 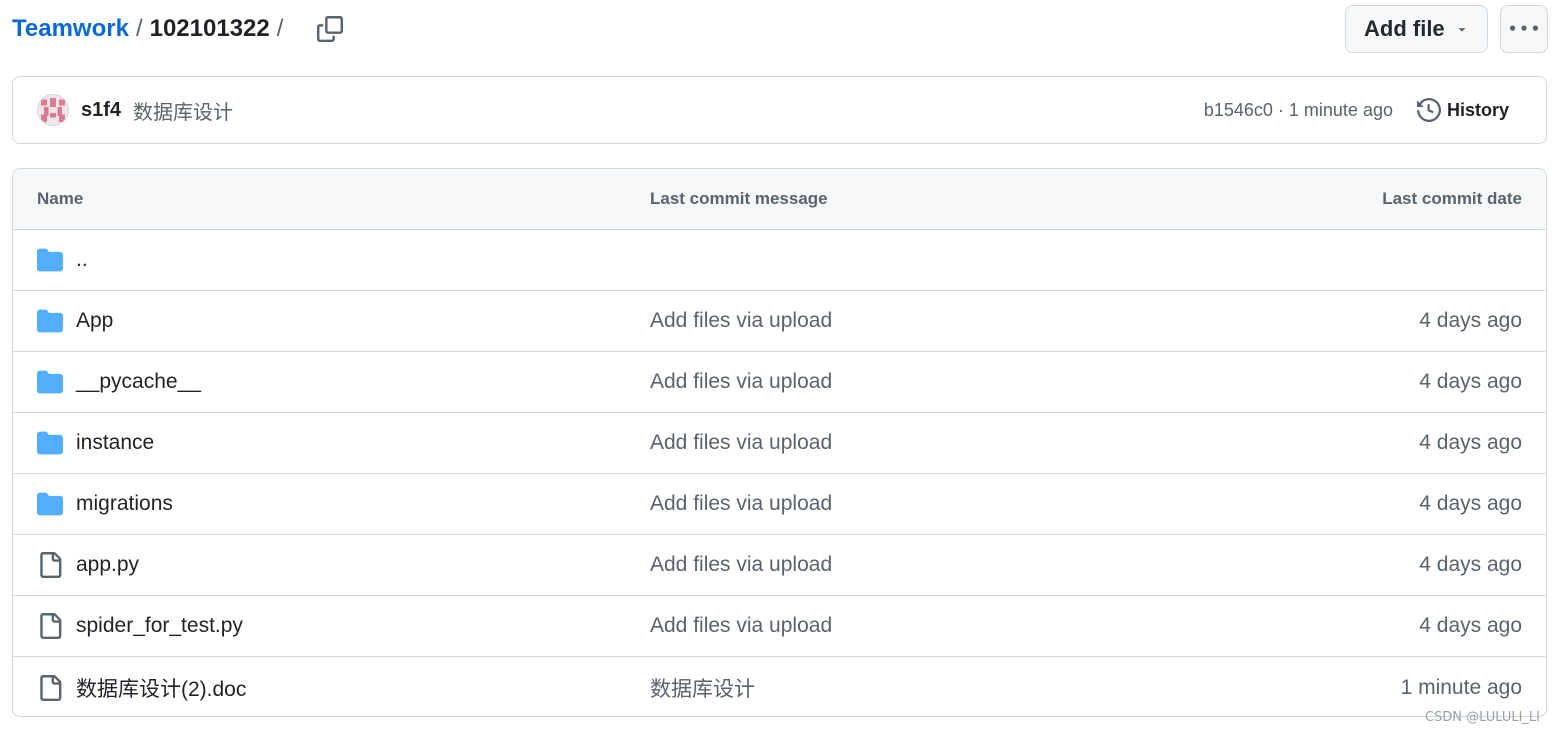 I want to click on commit-date: 1 minute ago, so click(x=1461, y=687).